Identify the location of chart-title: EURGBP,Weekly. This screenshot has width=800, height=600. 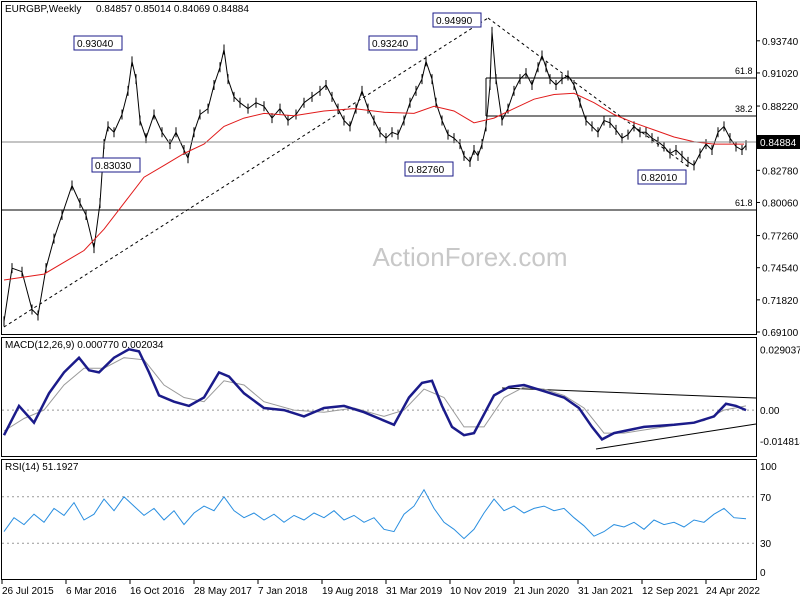
(43, 9).